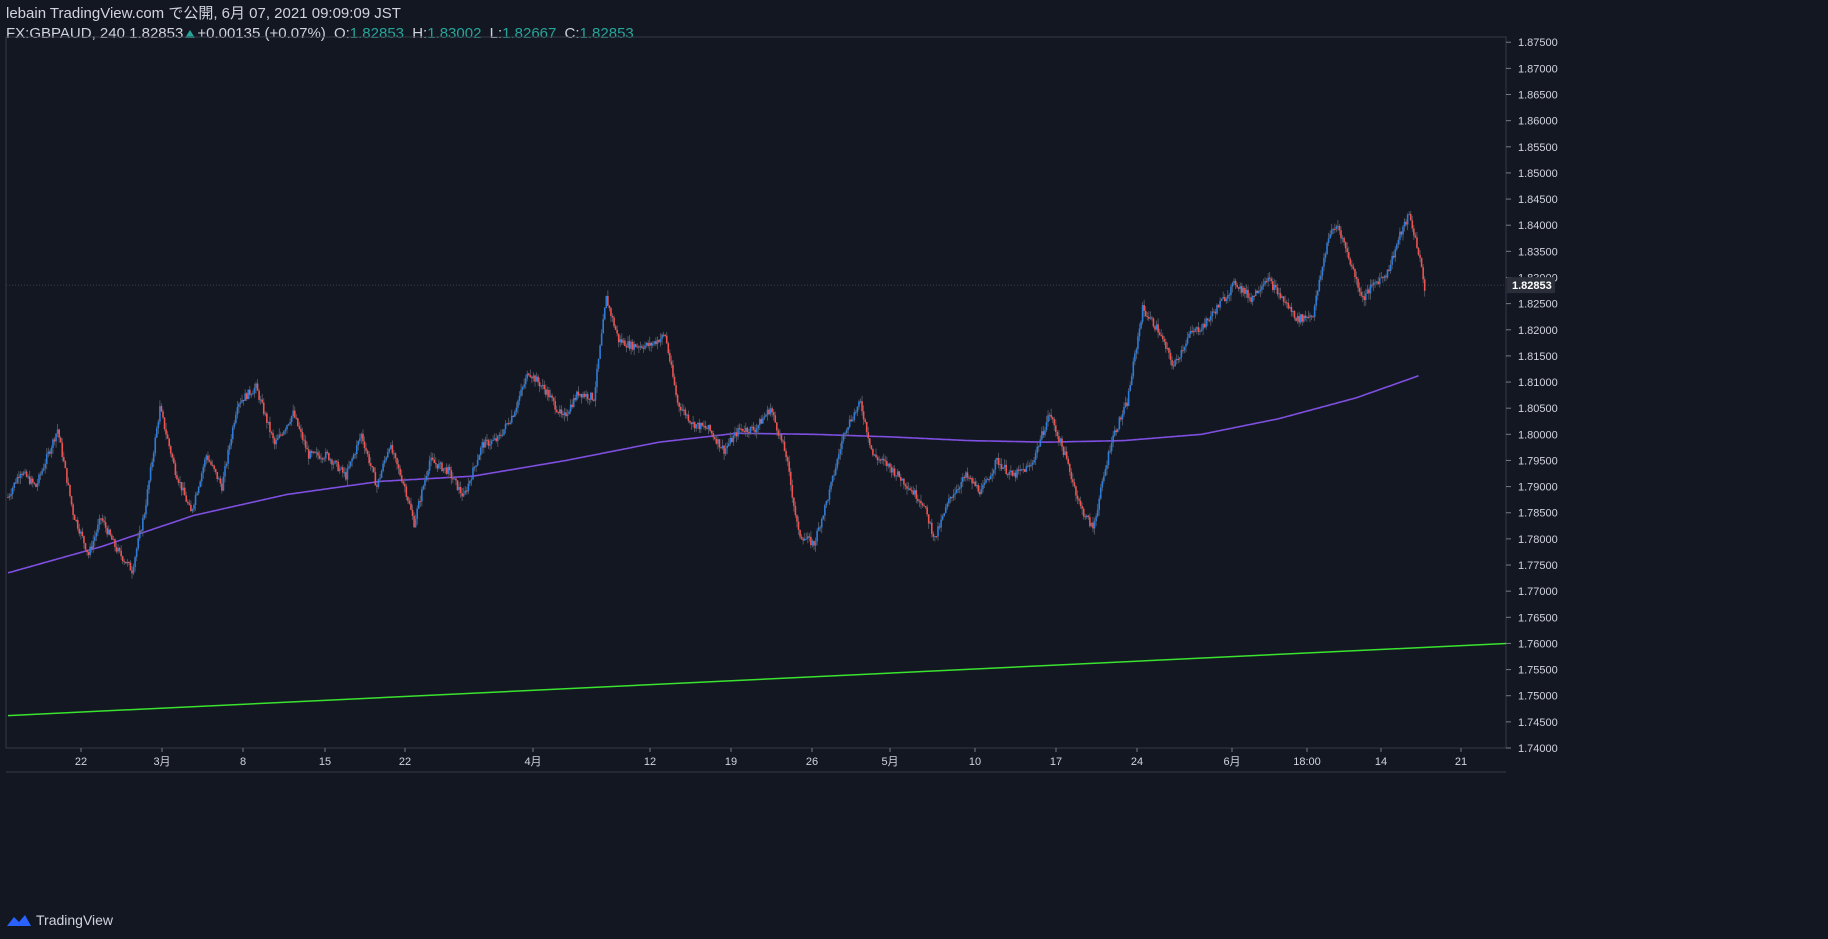 This screenshot has width=1828, height=939. I want to click on price-tick-label: 1.84000, so click(1538, 226).